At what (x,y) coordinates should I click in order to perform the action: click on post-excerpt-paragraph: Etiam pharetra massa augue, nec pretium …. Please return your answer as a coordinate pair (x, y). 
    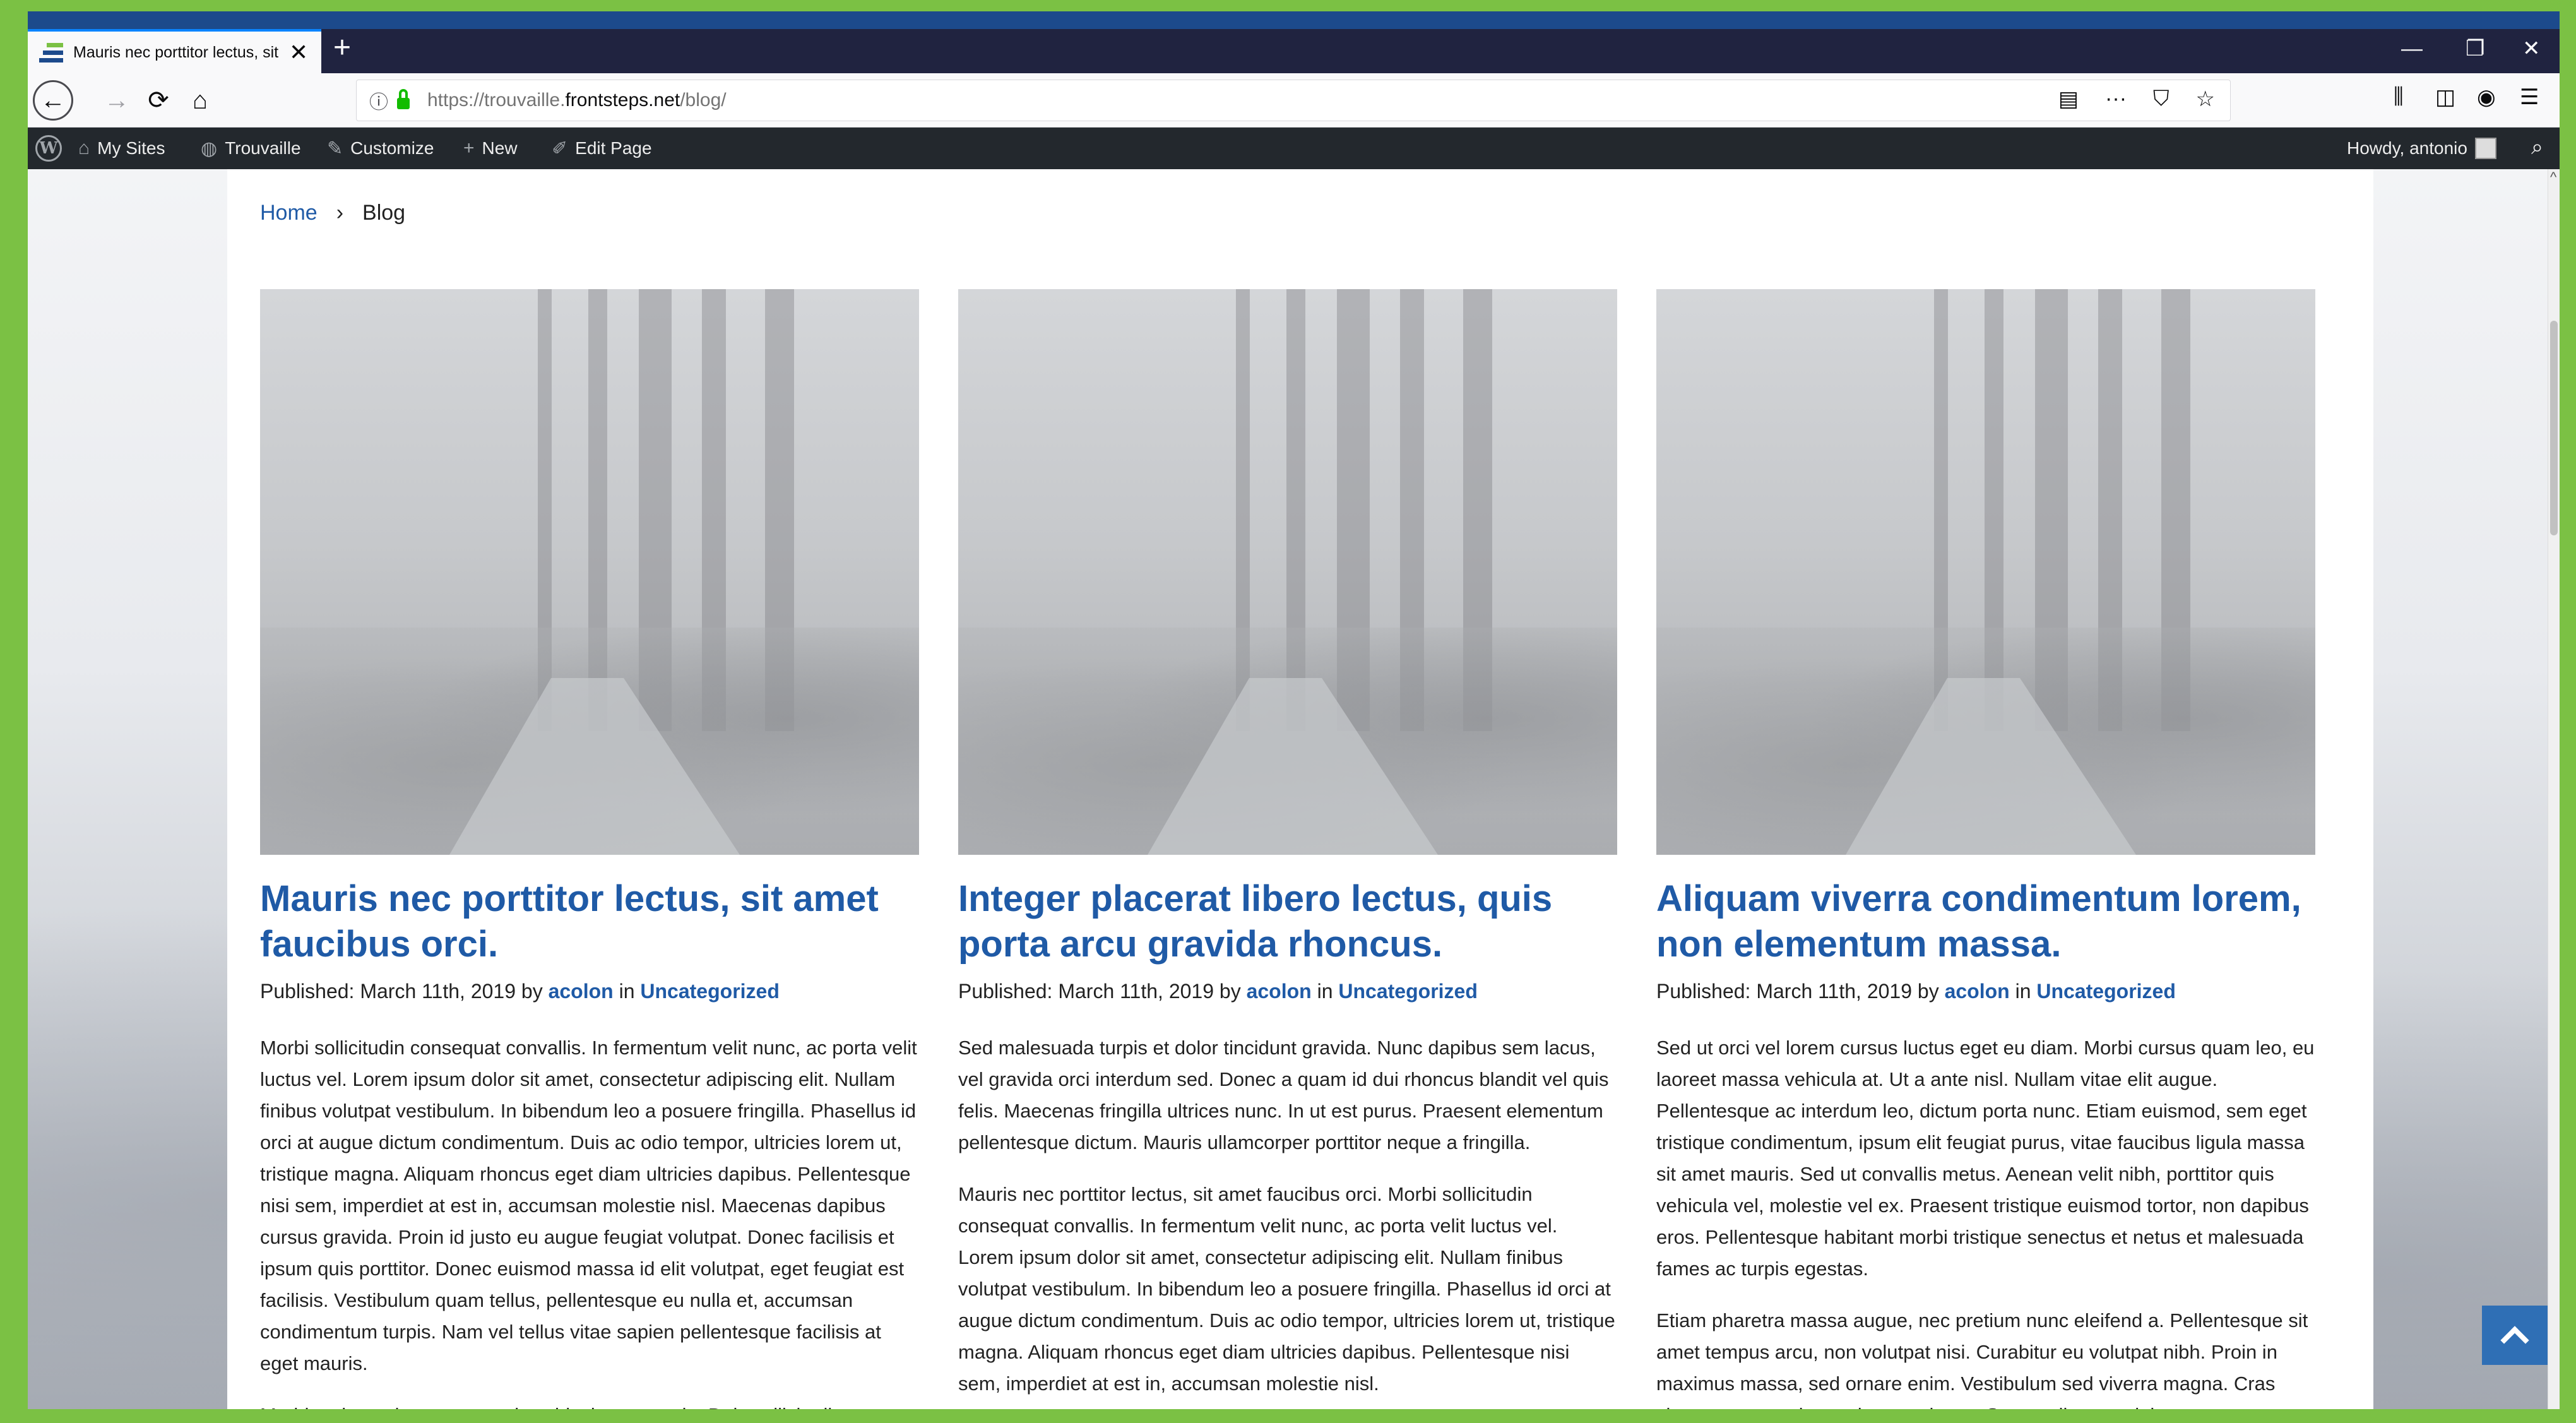
    Looking at the image, I should click on (1982, 1359).